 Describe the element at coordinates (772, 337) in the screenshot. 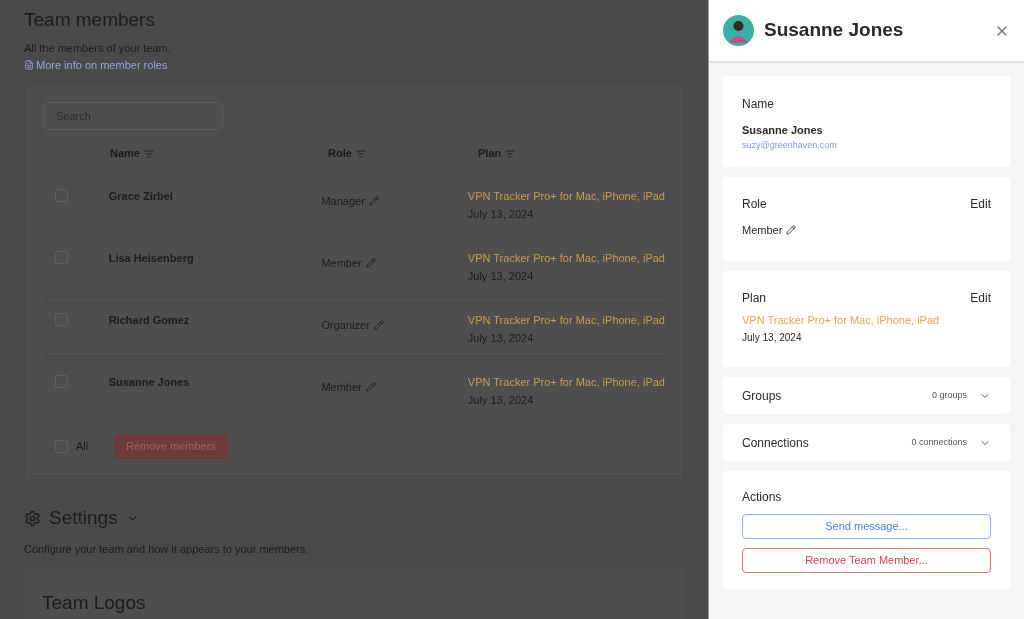

I see `plan-date: July 13, 2024` at that location.